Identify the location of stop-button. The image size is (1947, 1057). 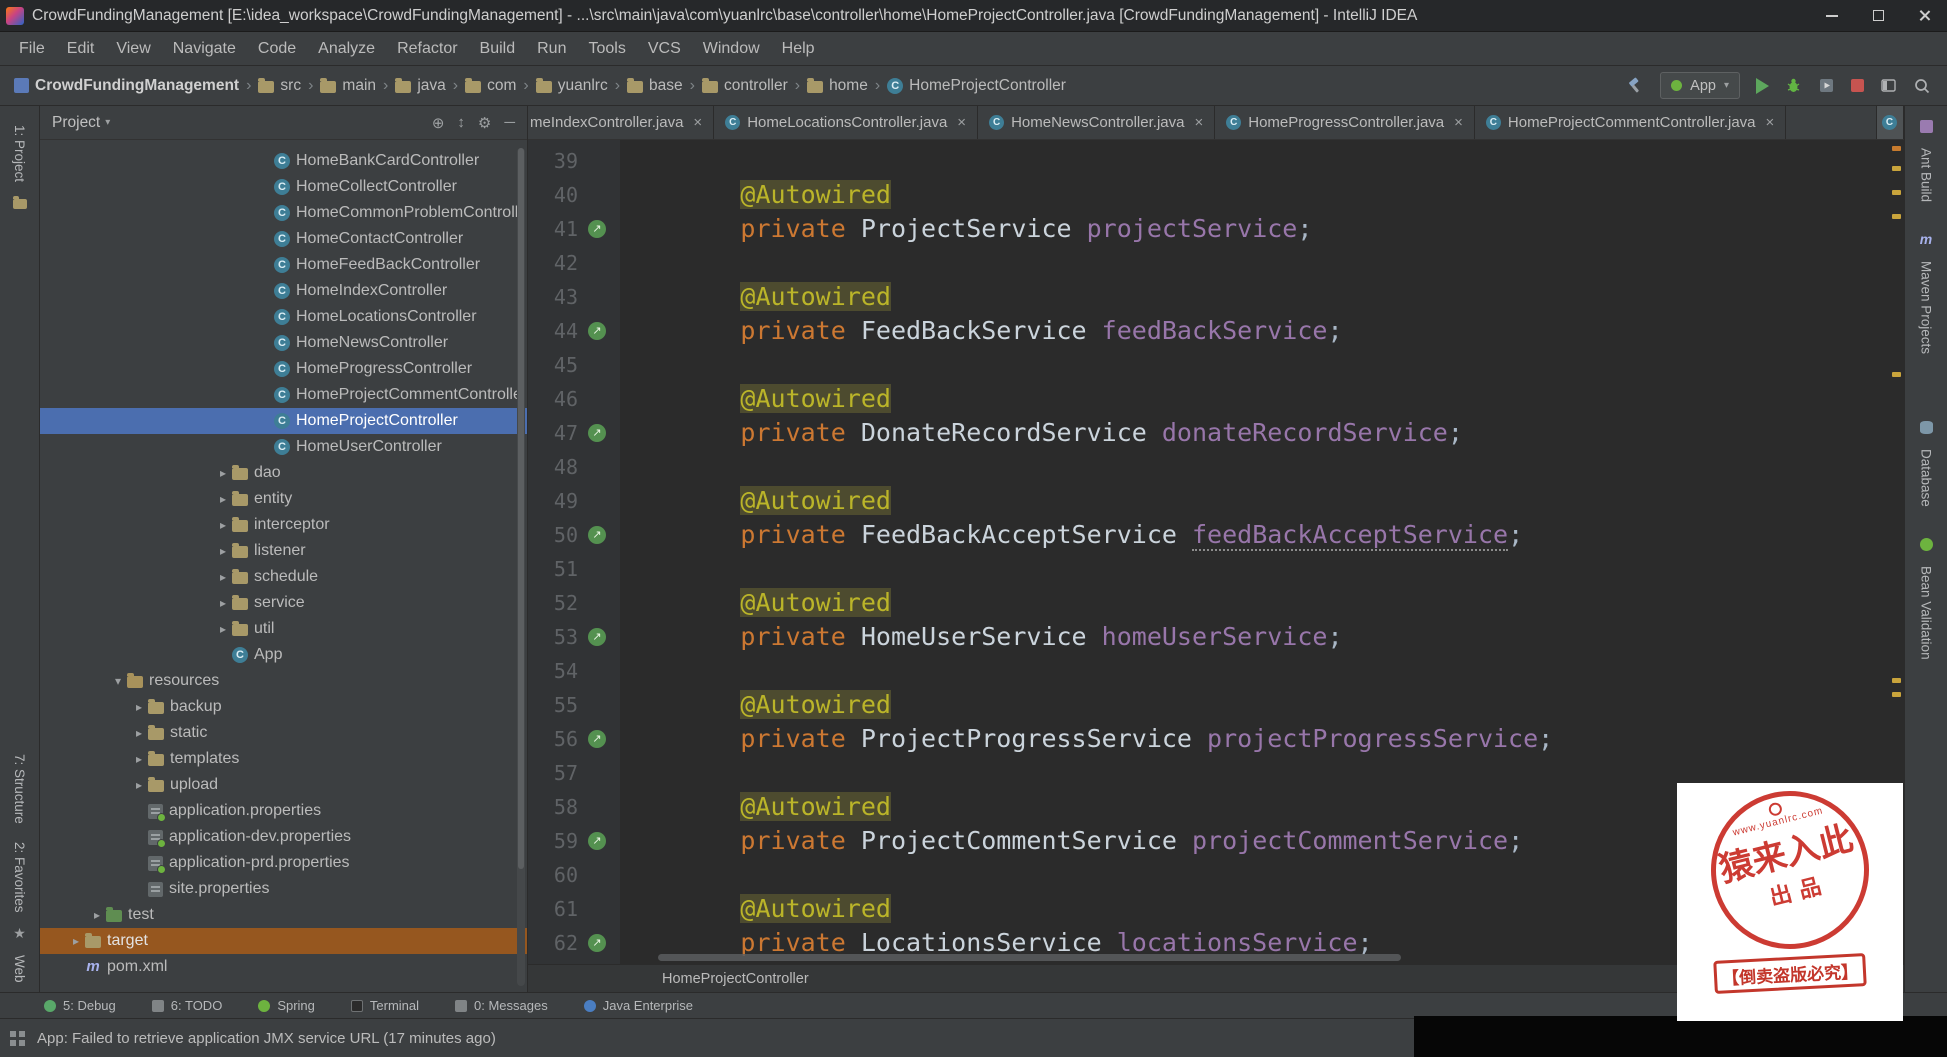
(1857, 85).